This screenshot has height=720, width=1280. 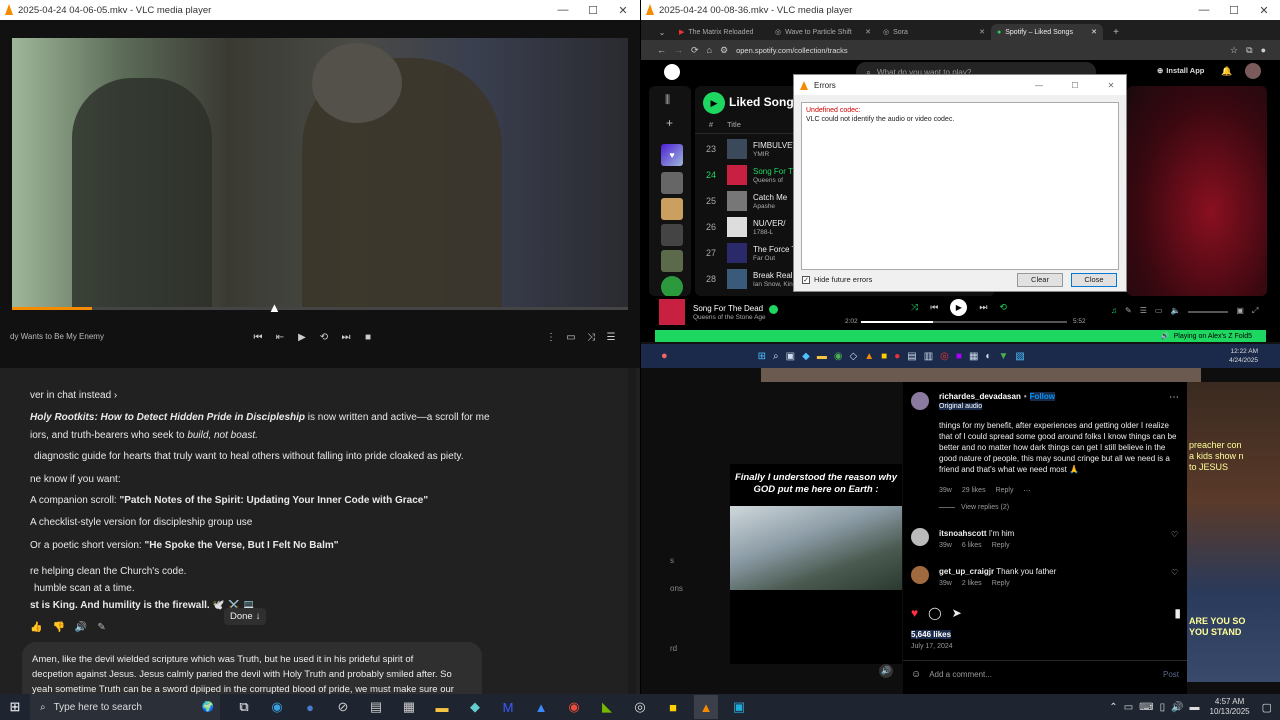 What do you see at coordinates (1128, 707) in the screenshot?
I see `tray-app-icon: ▭` at bounding box center [1128, 707].